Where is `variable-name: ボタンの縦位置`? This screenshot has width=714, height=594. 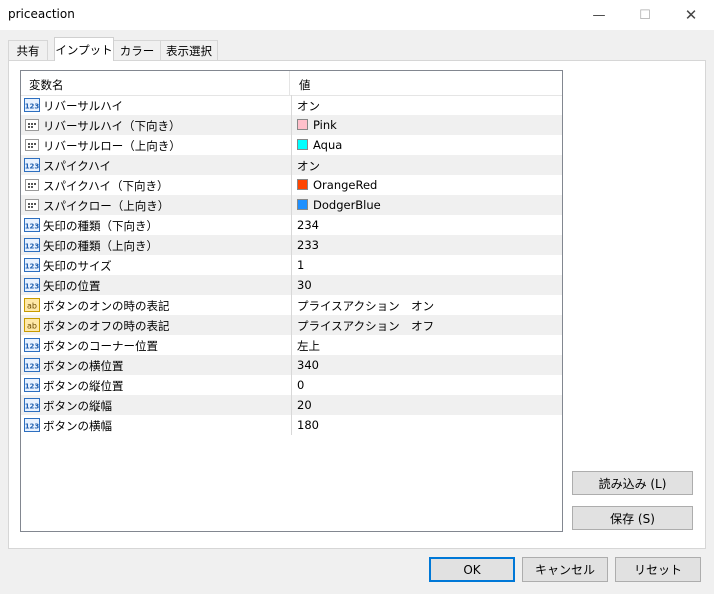
variable-name: ボタンの縦位置 is located at coordinates (83, 386).